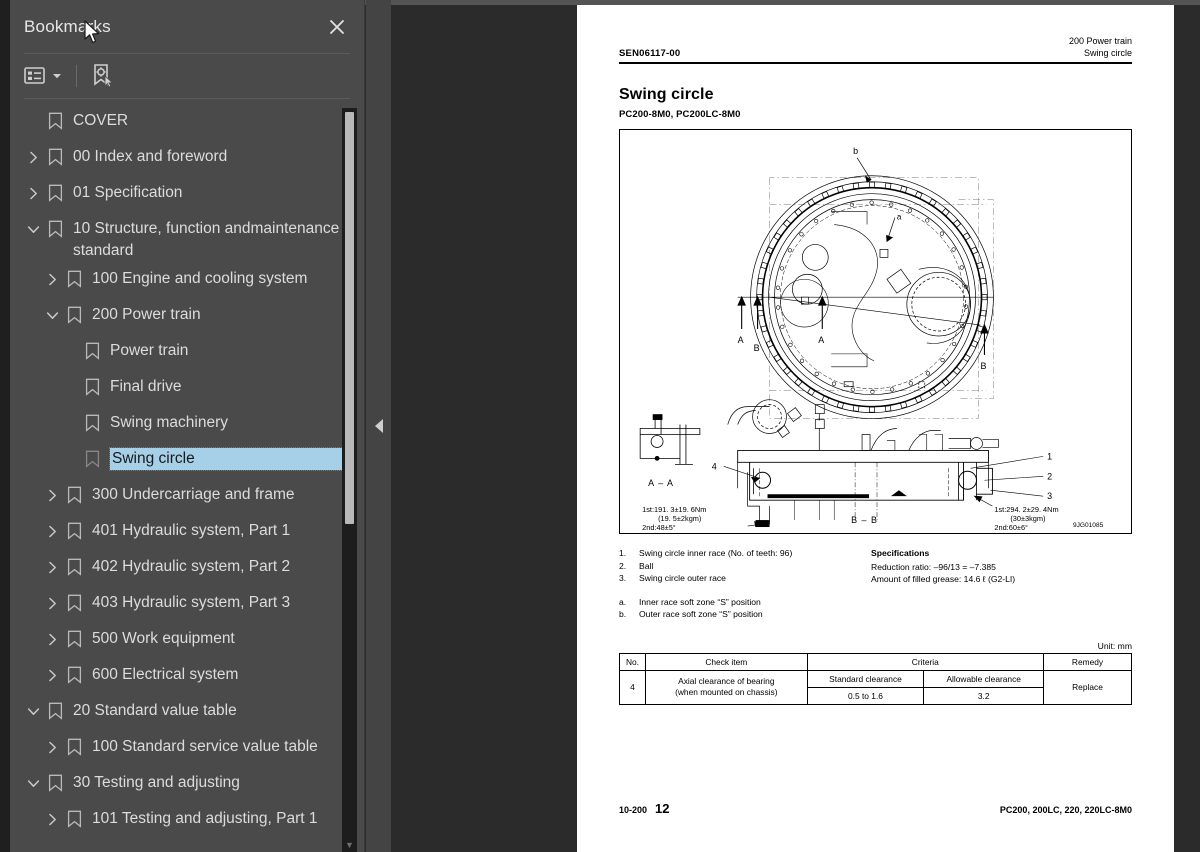 Image resolution: width=1200 pixels, height=852 pixels. I want to click on bookmark-item: 401 Hydraulic system, Part 1, so click(187, 535).